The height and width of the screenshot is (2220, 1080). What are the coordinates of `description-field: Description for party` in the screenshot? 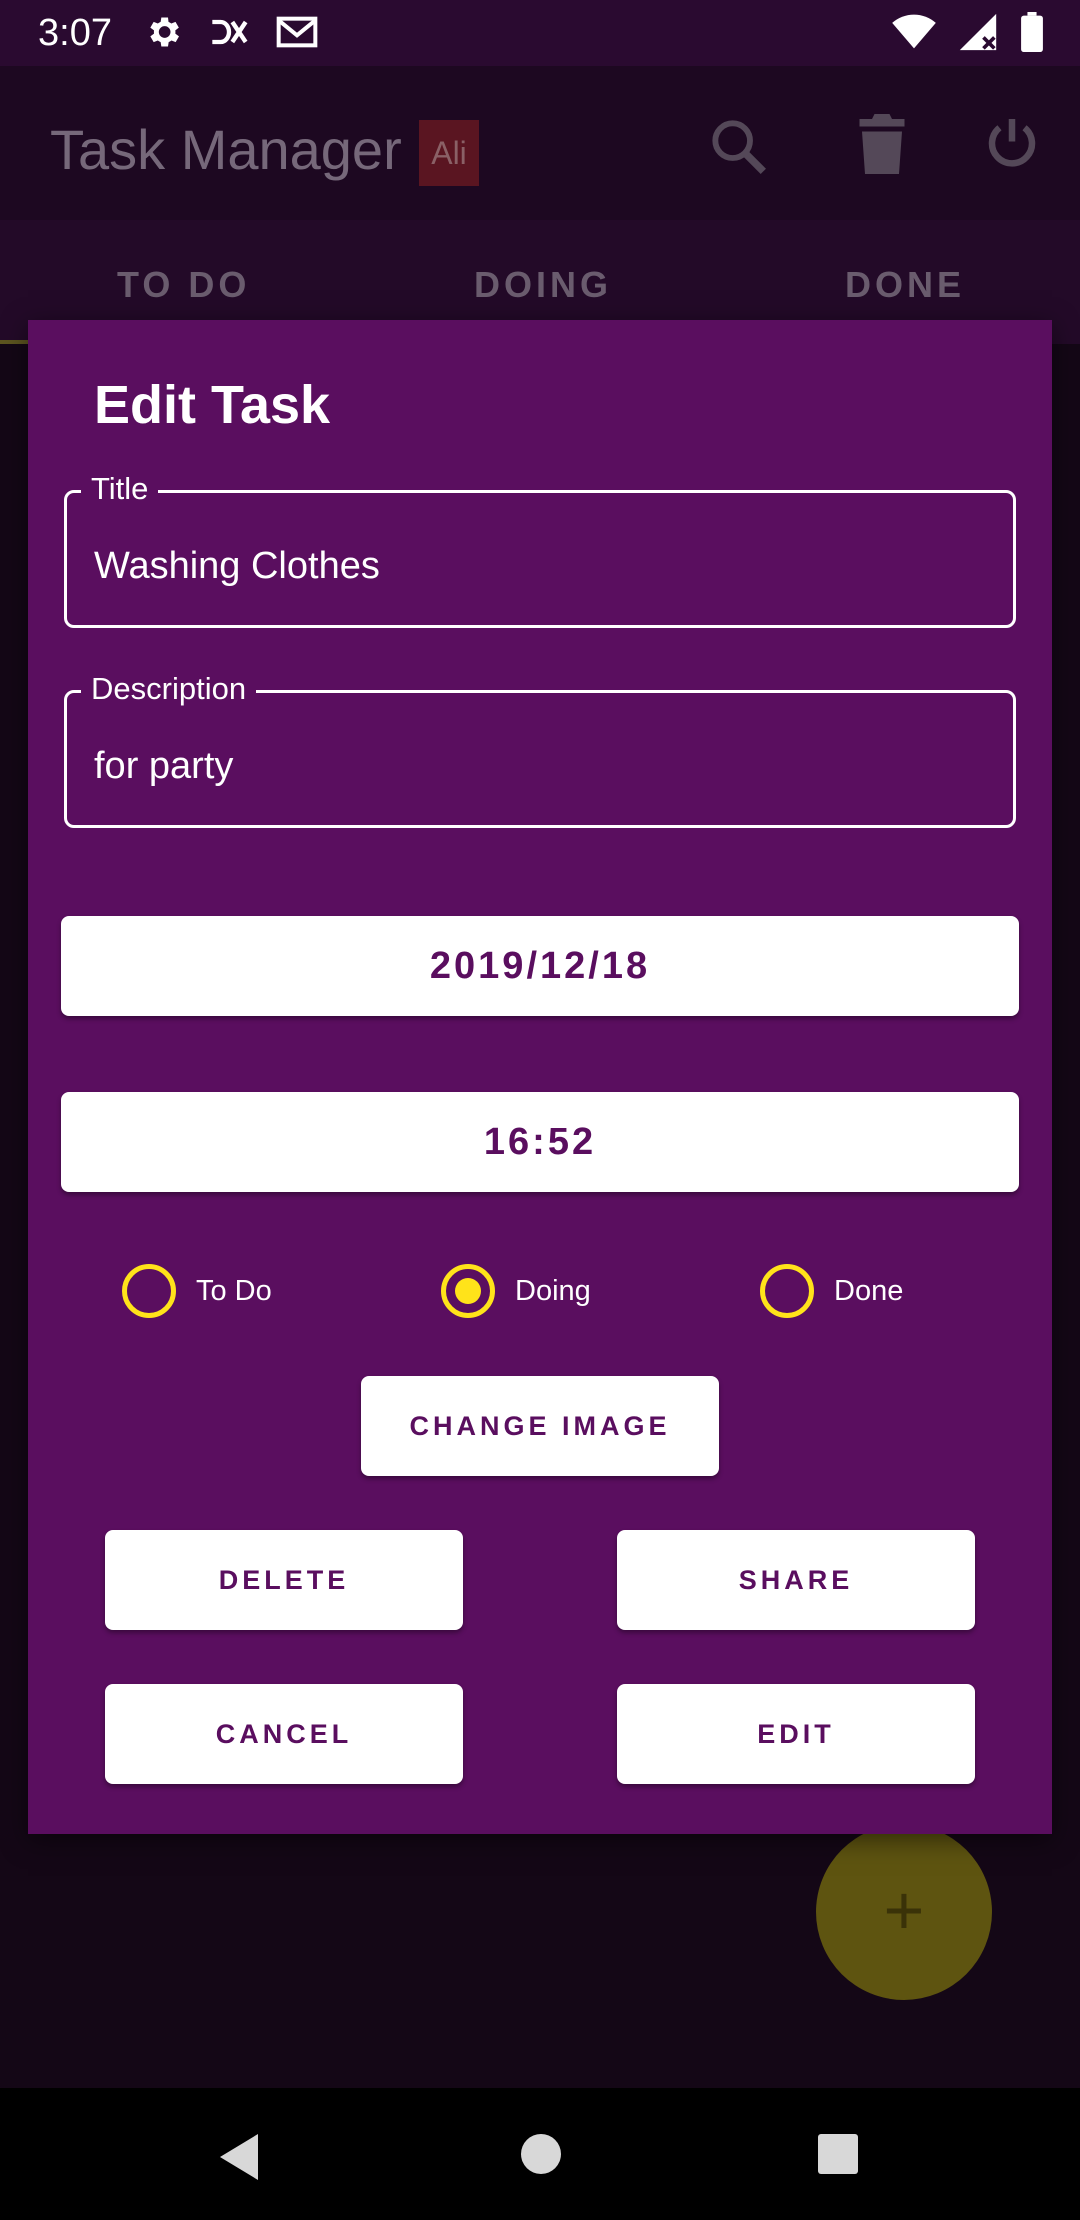 It's located at (540, 748).